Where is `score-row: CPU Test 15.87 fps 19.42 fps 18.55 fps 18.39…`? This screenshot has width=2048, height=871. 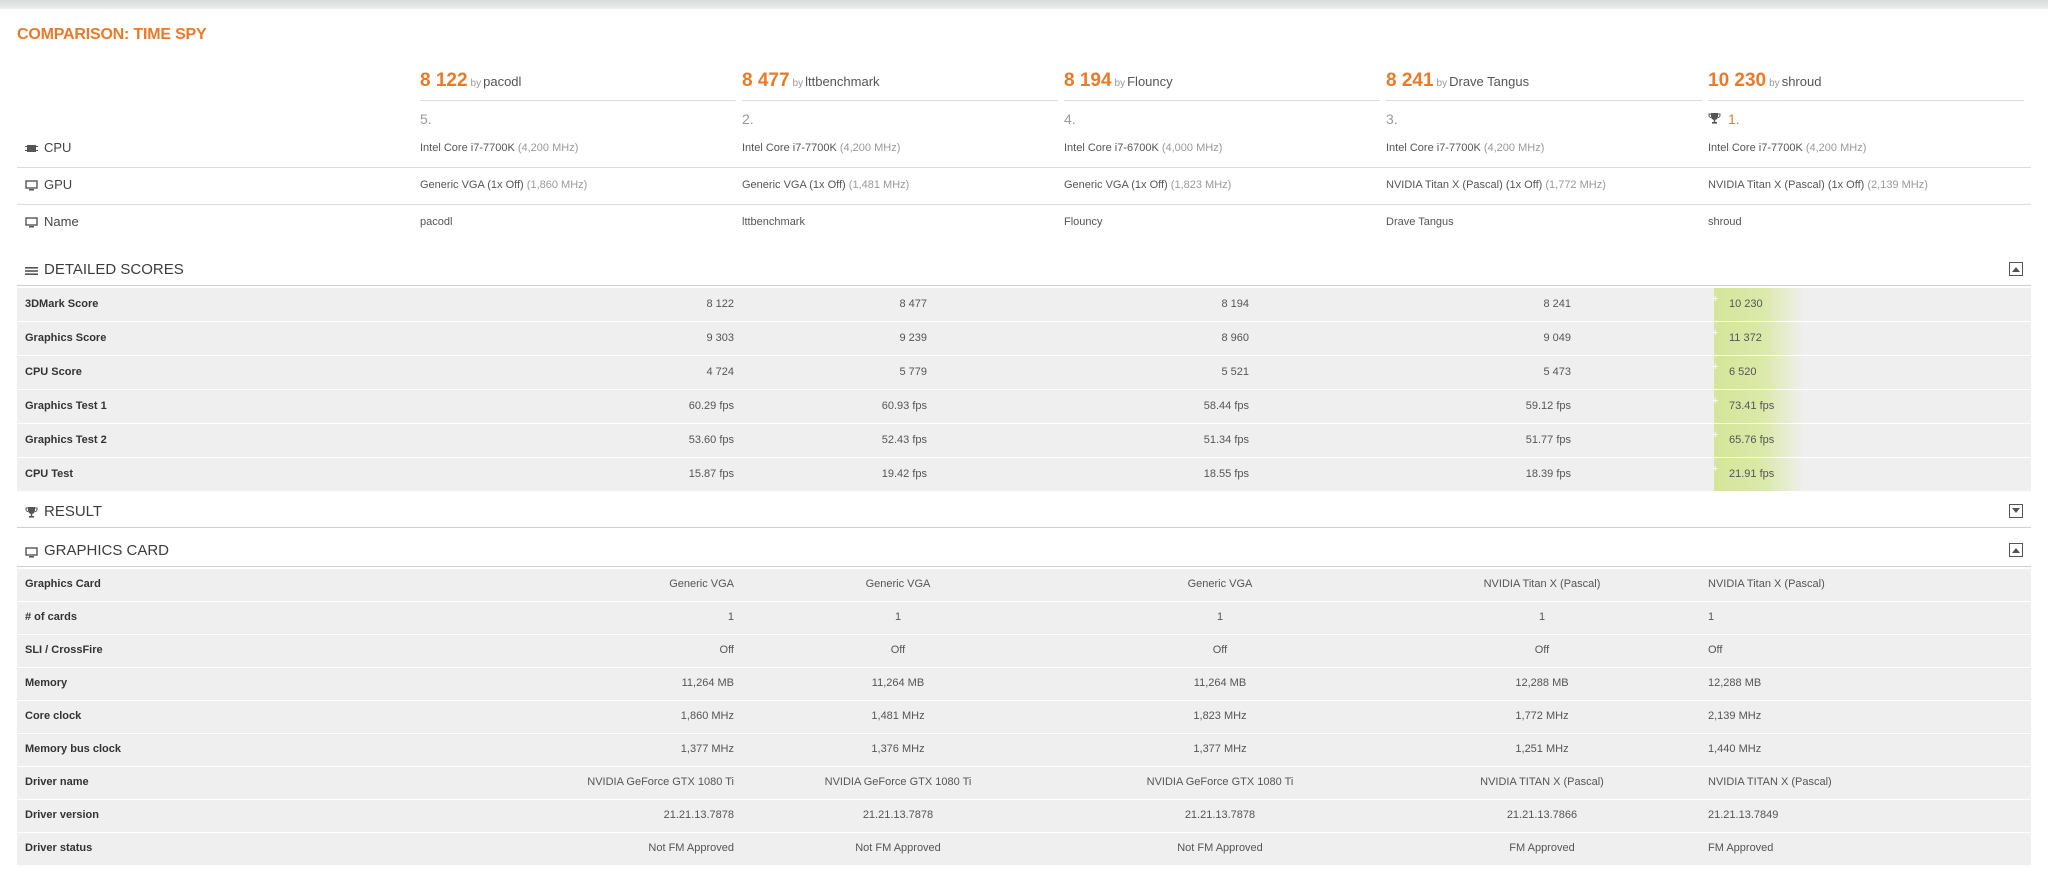 score-row: CPU Test 15.87 fps 19.42 fps 18.55 fps 18.39… is located at coordinates (1024, 475).